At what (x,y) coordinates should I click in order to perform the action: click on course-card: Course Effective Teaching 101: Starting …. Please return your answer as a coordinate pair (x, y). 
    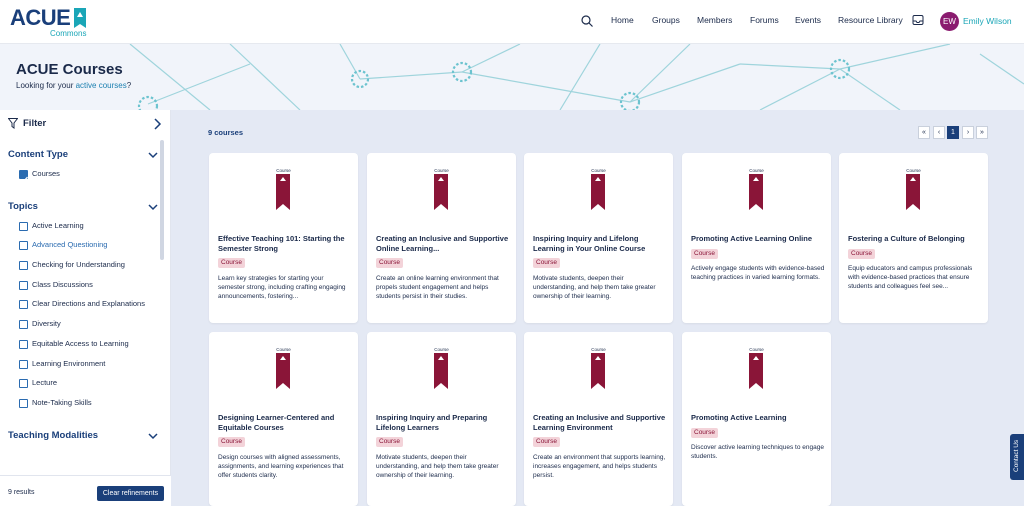
    Looking at the image, I should click on (283, 238).